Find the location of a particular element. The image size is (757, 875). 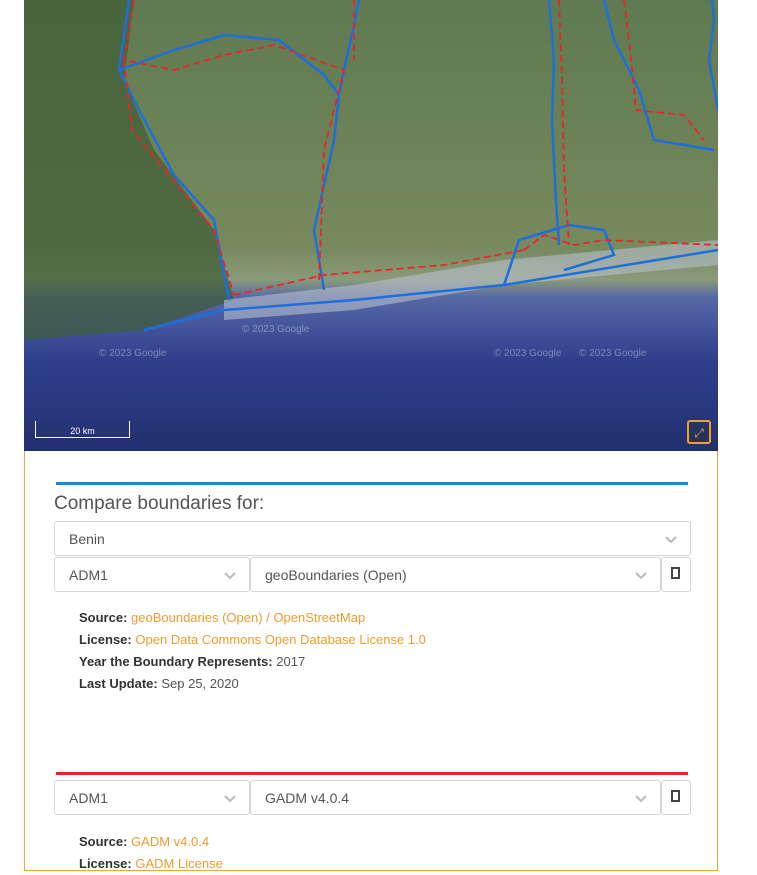

copy-button-a is located at coordinates (676, 574).